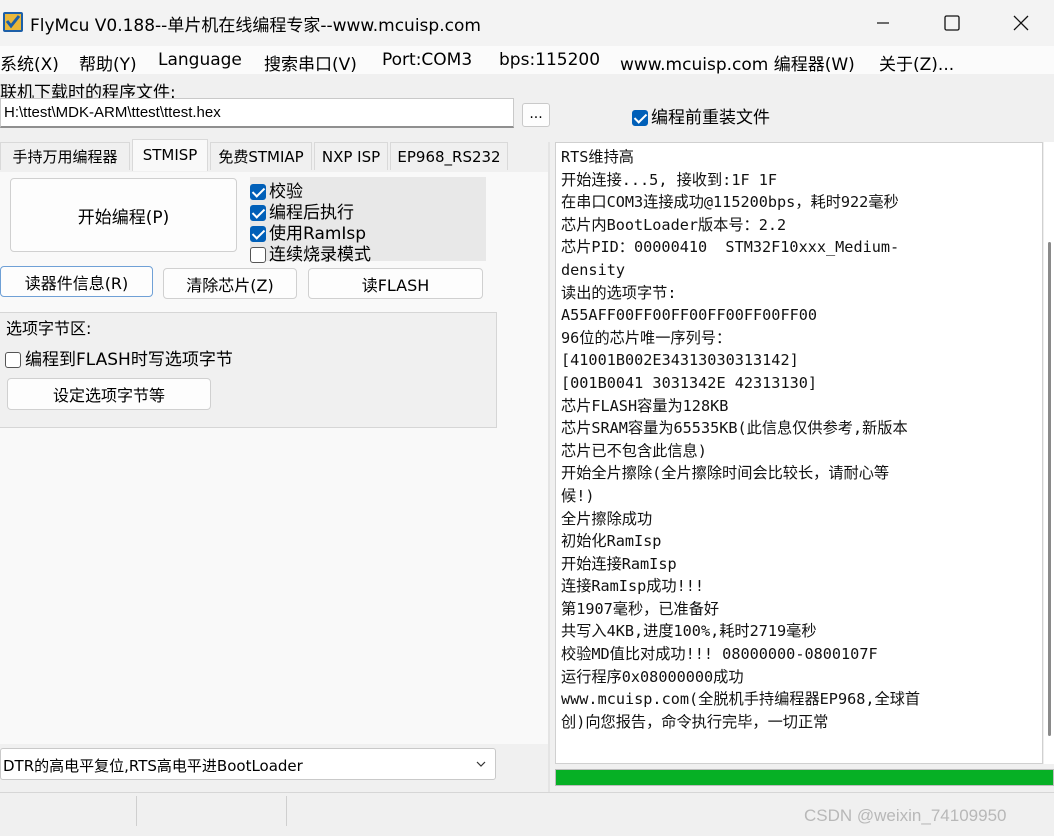  I want to click on log-line: 校验MD值比对成功!!! 08000000-0800107F, so click(719, 654).